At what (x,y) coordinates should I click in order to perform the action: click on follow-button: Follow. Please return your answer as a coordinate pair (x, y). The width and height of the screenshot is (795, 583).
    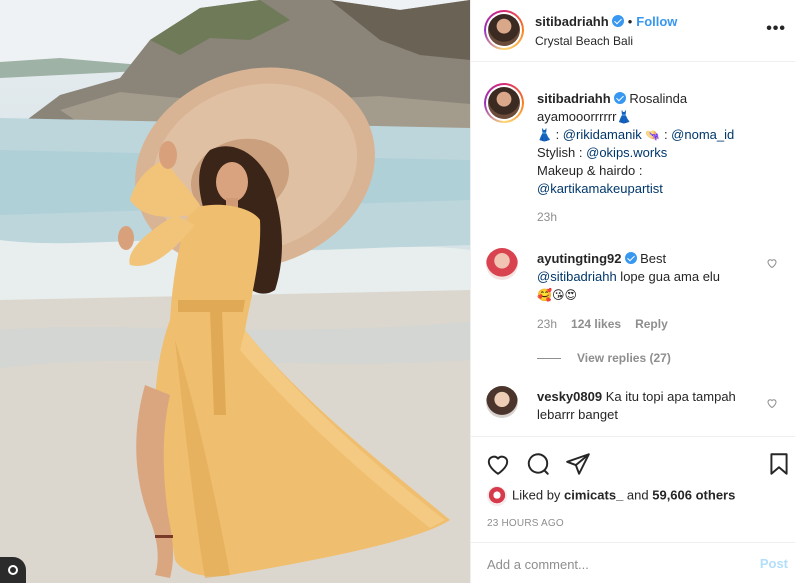
    Looking at the image, I should click on (656, 21).